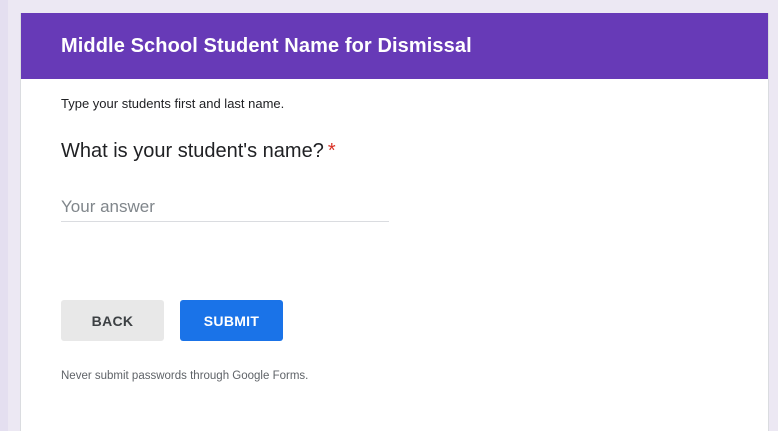 The image size is (778, 431). I want to click on question-text: What is your student's name?, so click(192, 151).